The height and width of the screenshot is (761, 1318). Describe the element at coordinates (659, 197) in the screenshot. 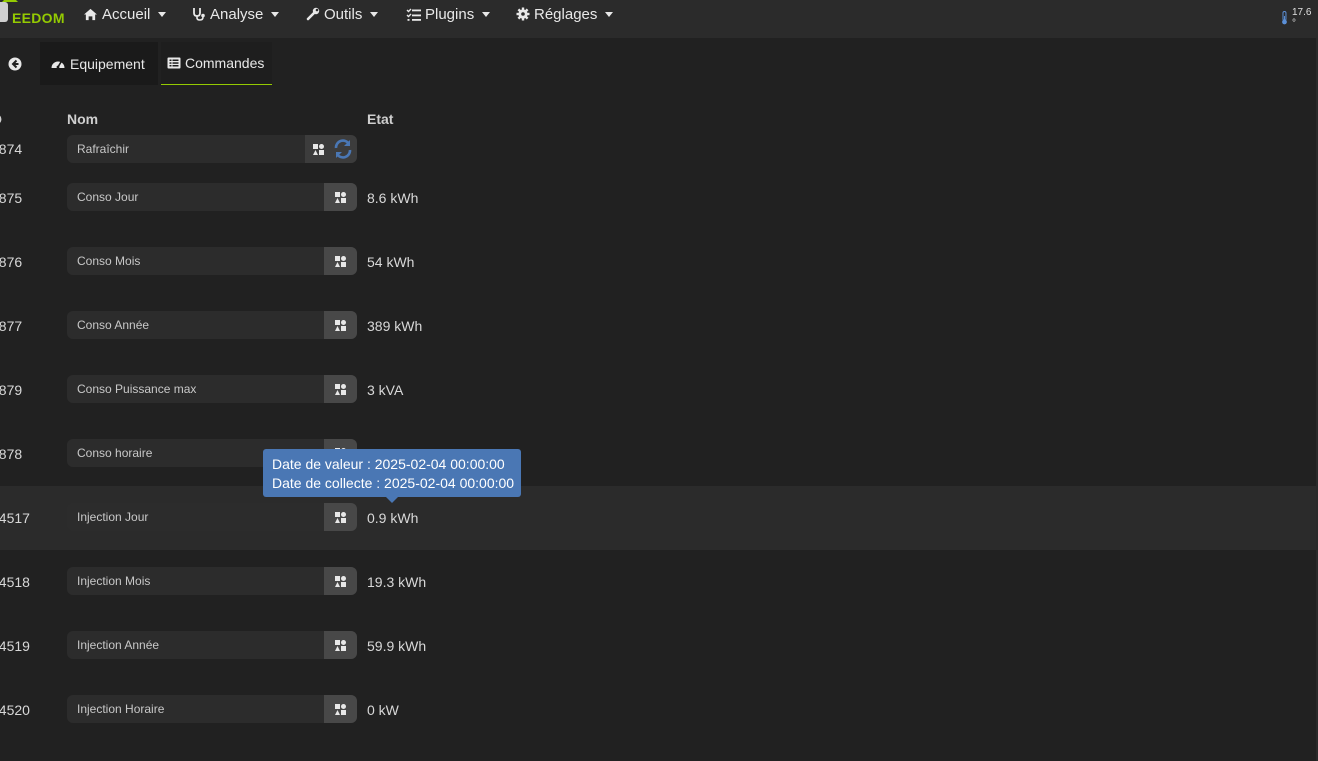

I see `table-row: 2875 8.6 kWh` at that location.